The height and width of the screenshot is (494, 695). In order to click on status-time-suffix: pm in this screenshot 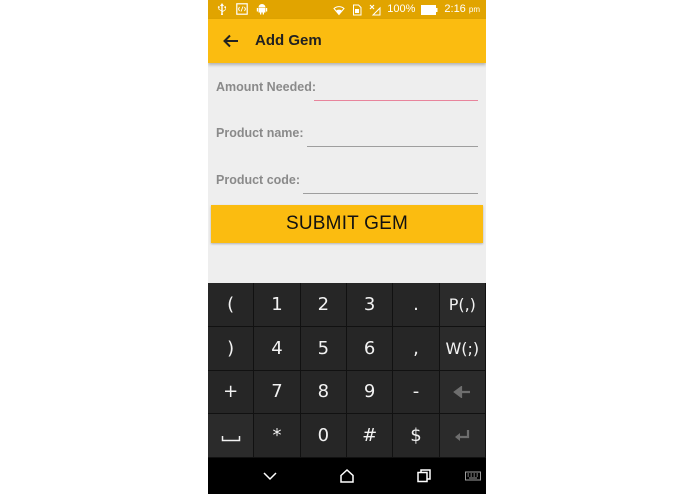, I will do `click(474, 9)`.